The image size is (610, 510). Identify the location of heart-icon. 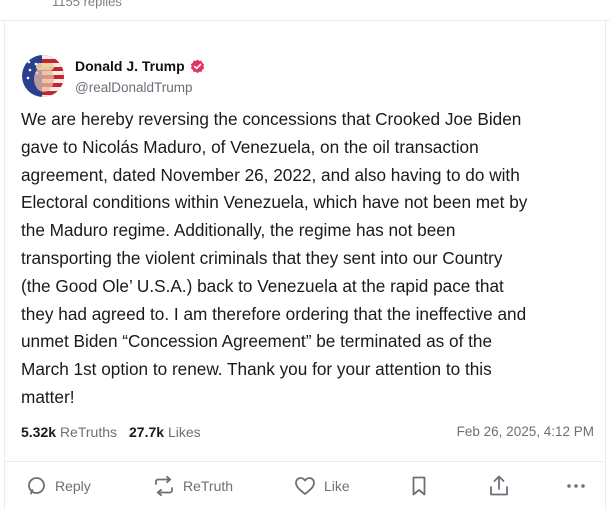
(305, 486).